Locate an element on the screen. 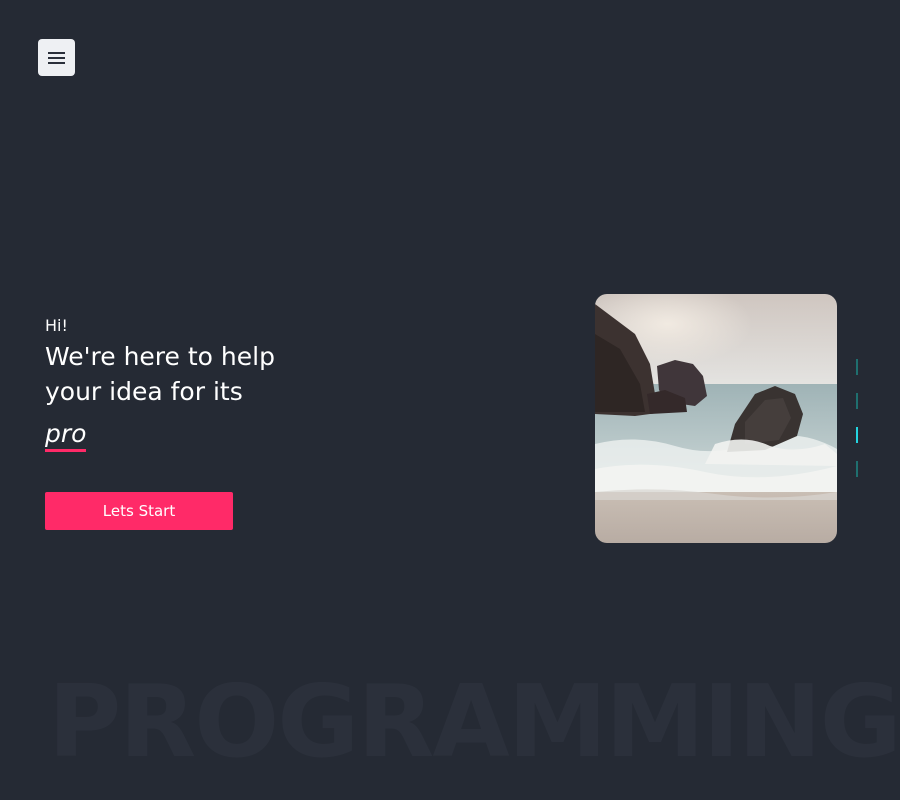 The height and width of the screenshot is (800, 900). greeting-text: Hi! is located at coordinates (56, 325).